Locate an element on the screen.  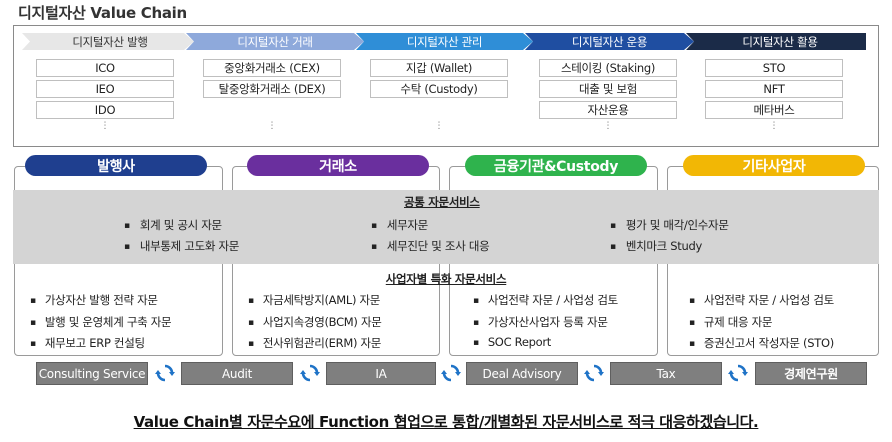
stage-label-trade: 디지털자산 거래 is located at coordinates (275, 41).